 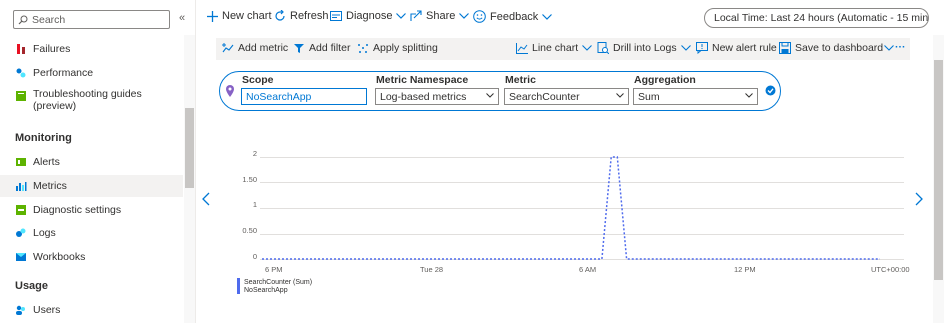 I want to click on legend-entry: SearchCounter (Sum) NoSearchApp, so click(x=278, y=287).